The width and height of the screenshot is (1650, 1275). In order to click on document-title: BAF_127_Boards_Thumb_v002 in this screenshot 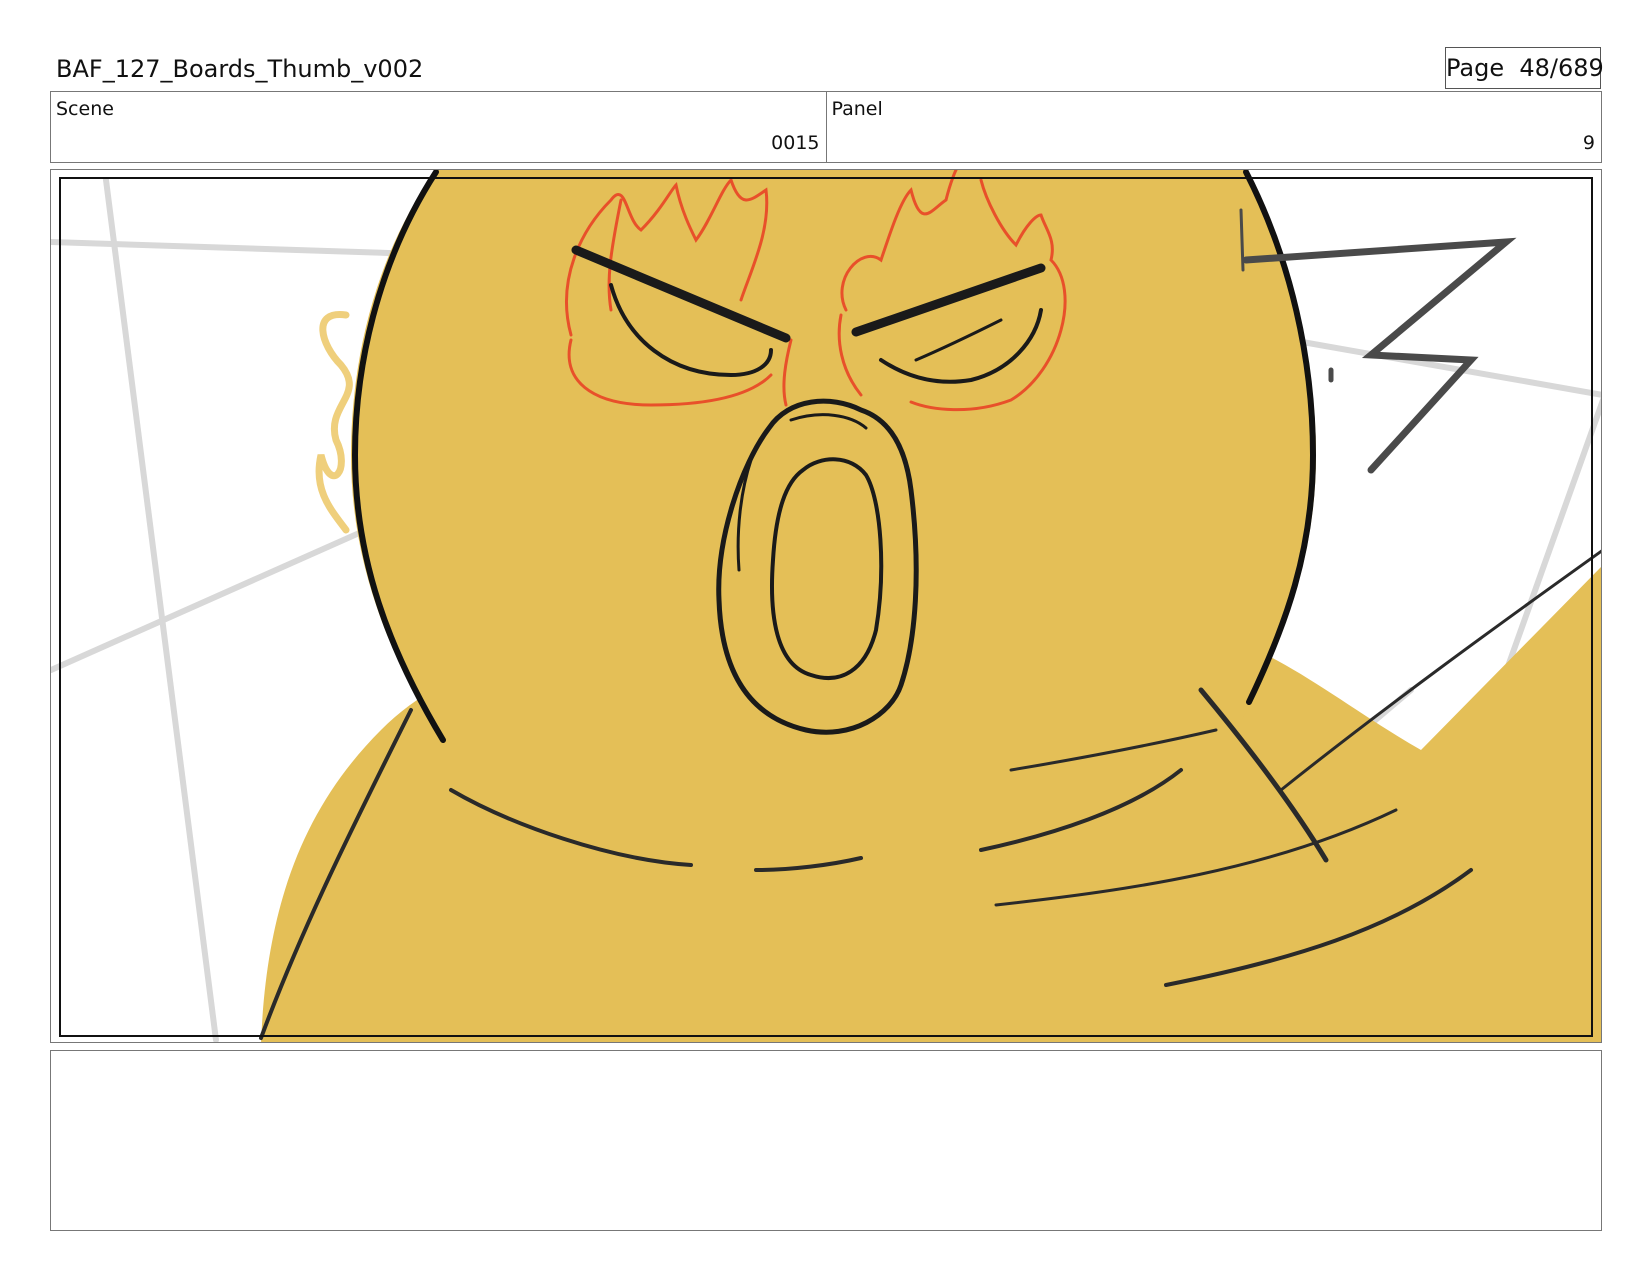, I will do `click(240, 69)`.